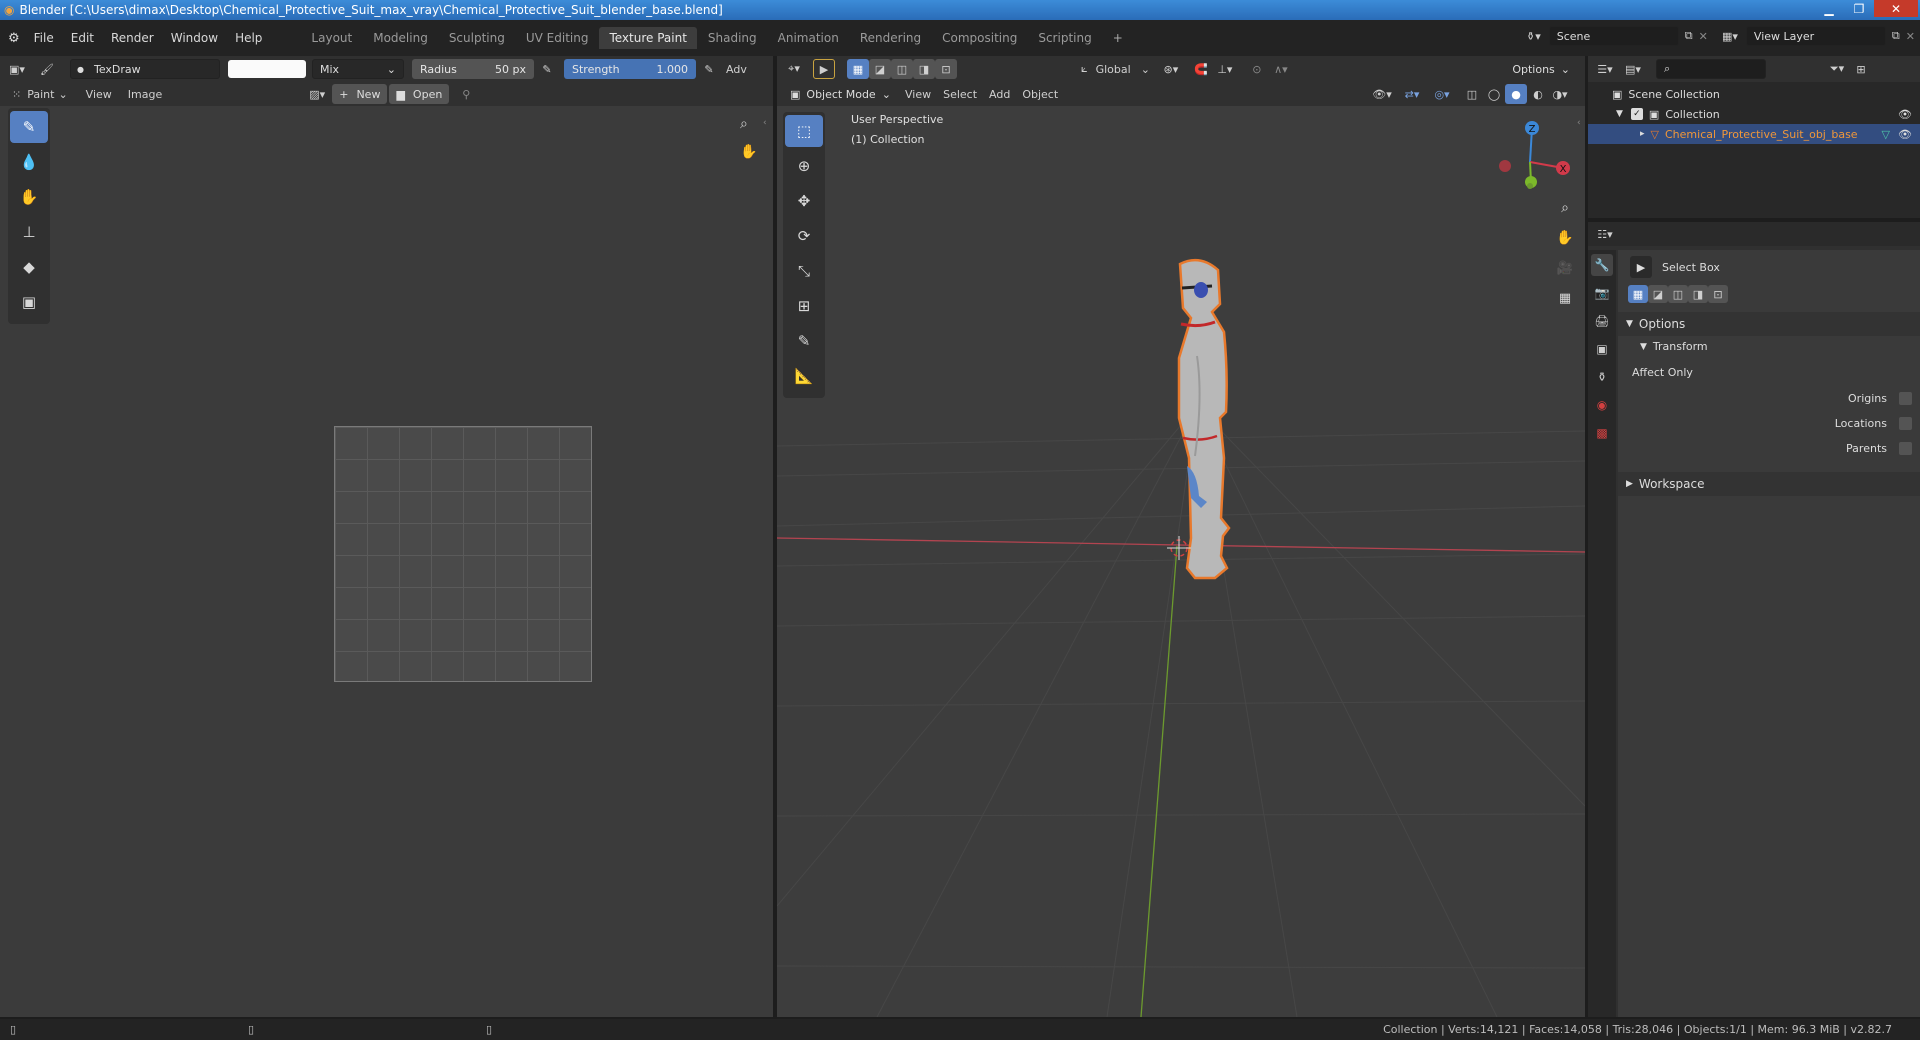 The height and width of the screenshot is (1040, 1920). I want to click on tab-layout: Layout, so click(331, 38).